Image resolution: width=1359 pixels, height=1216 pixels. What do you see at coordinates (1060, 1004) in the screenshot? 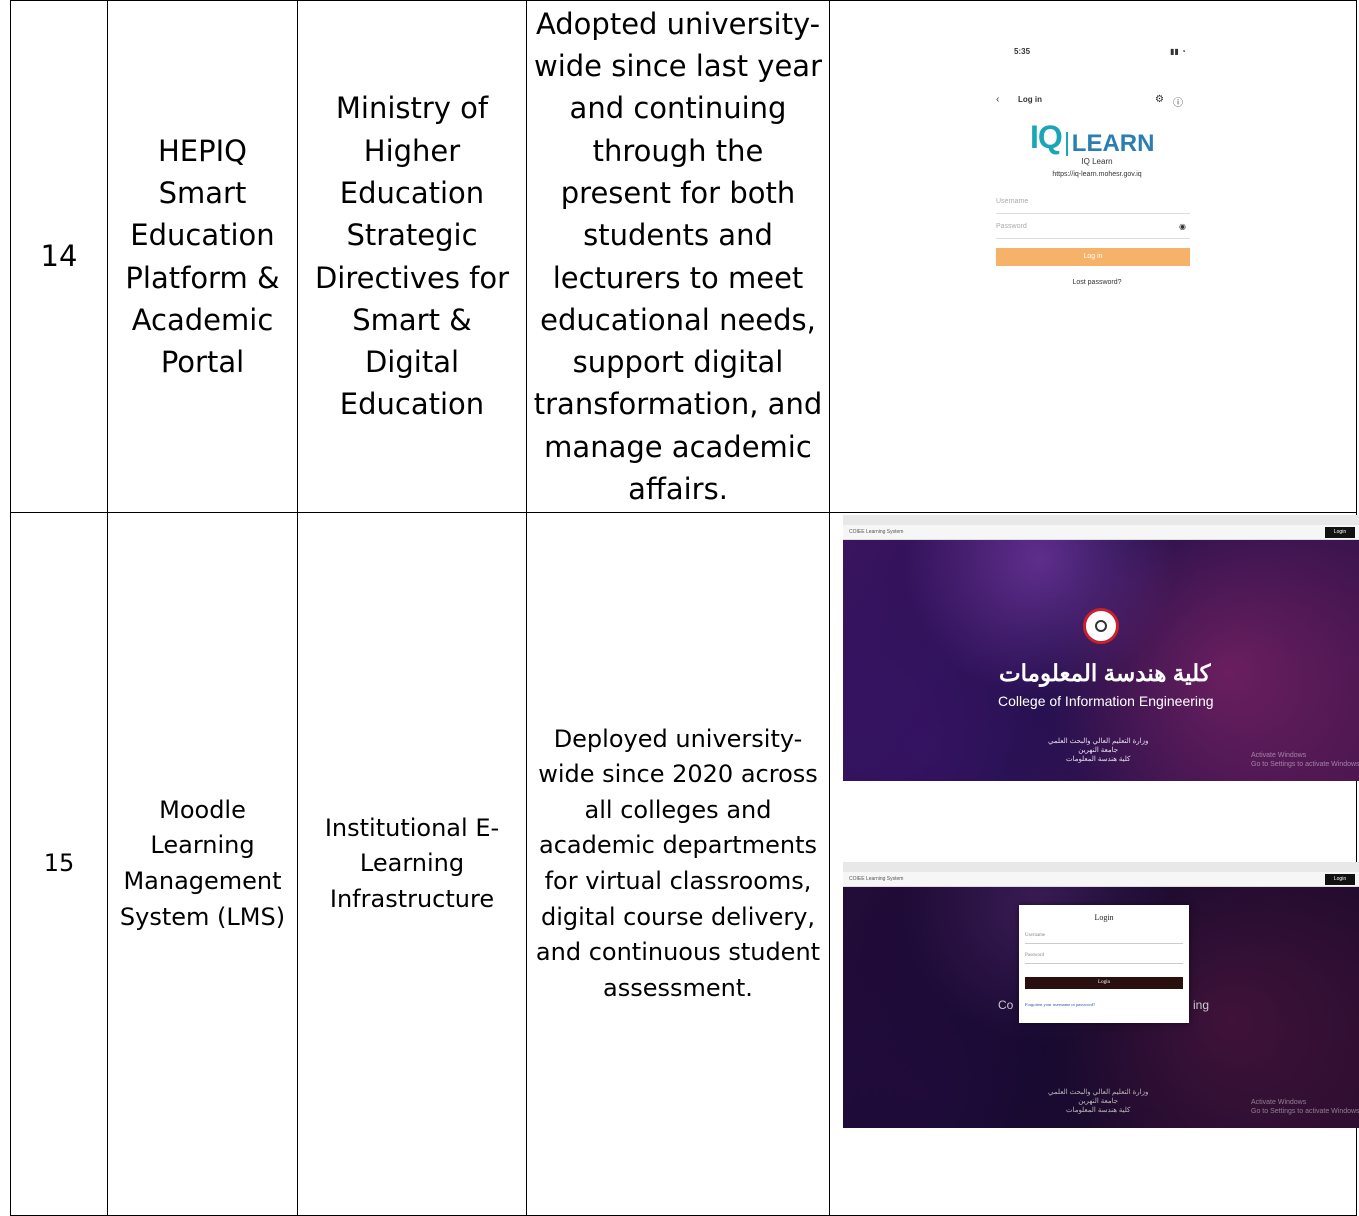
I see `forgot-password-link: Forgotten your username or password?` at bounding box center [1060, 1004].